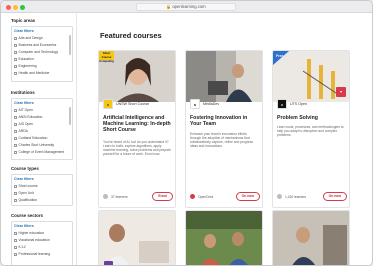 This screenshot has height=266, width=373. I want to click on filter-option: Business and Economics, so click(35, 45).